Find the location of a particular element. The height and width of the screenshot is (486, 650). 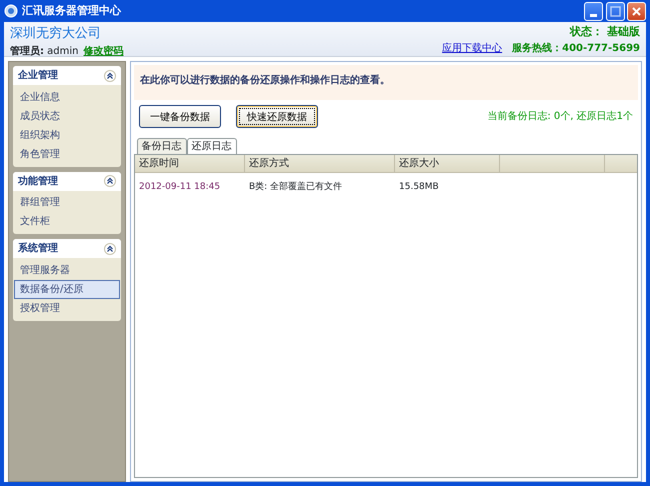

table-cell-text: B类: 全部覆盖已有文件 is located at coordinates (296, 187).